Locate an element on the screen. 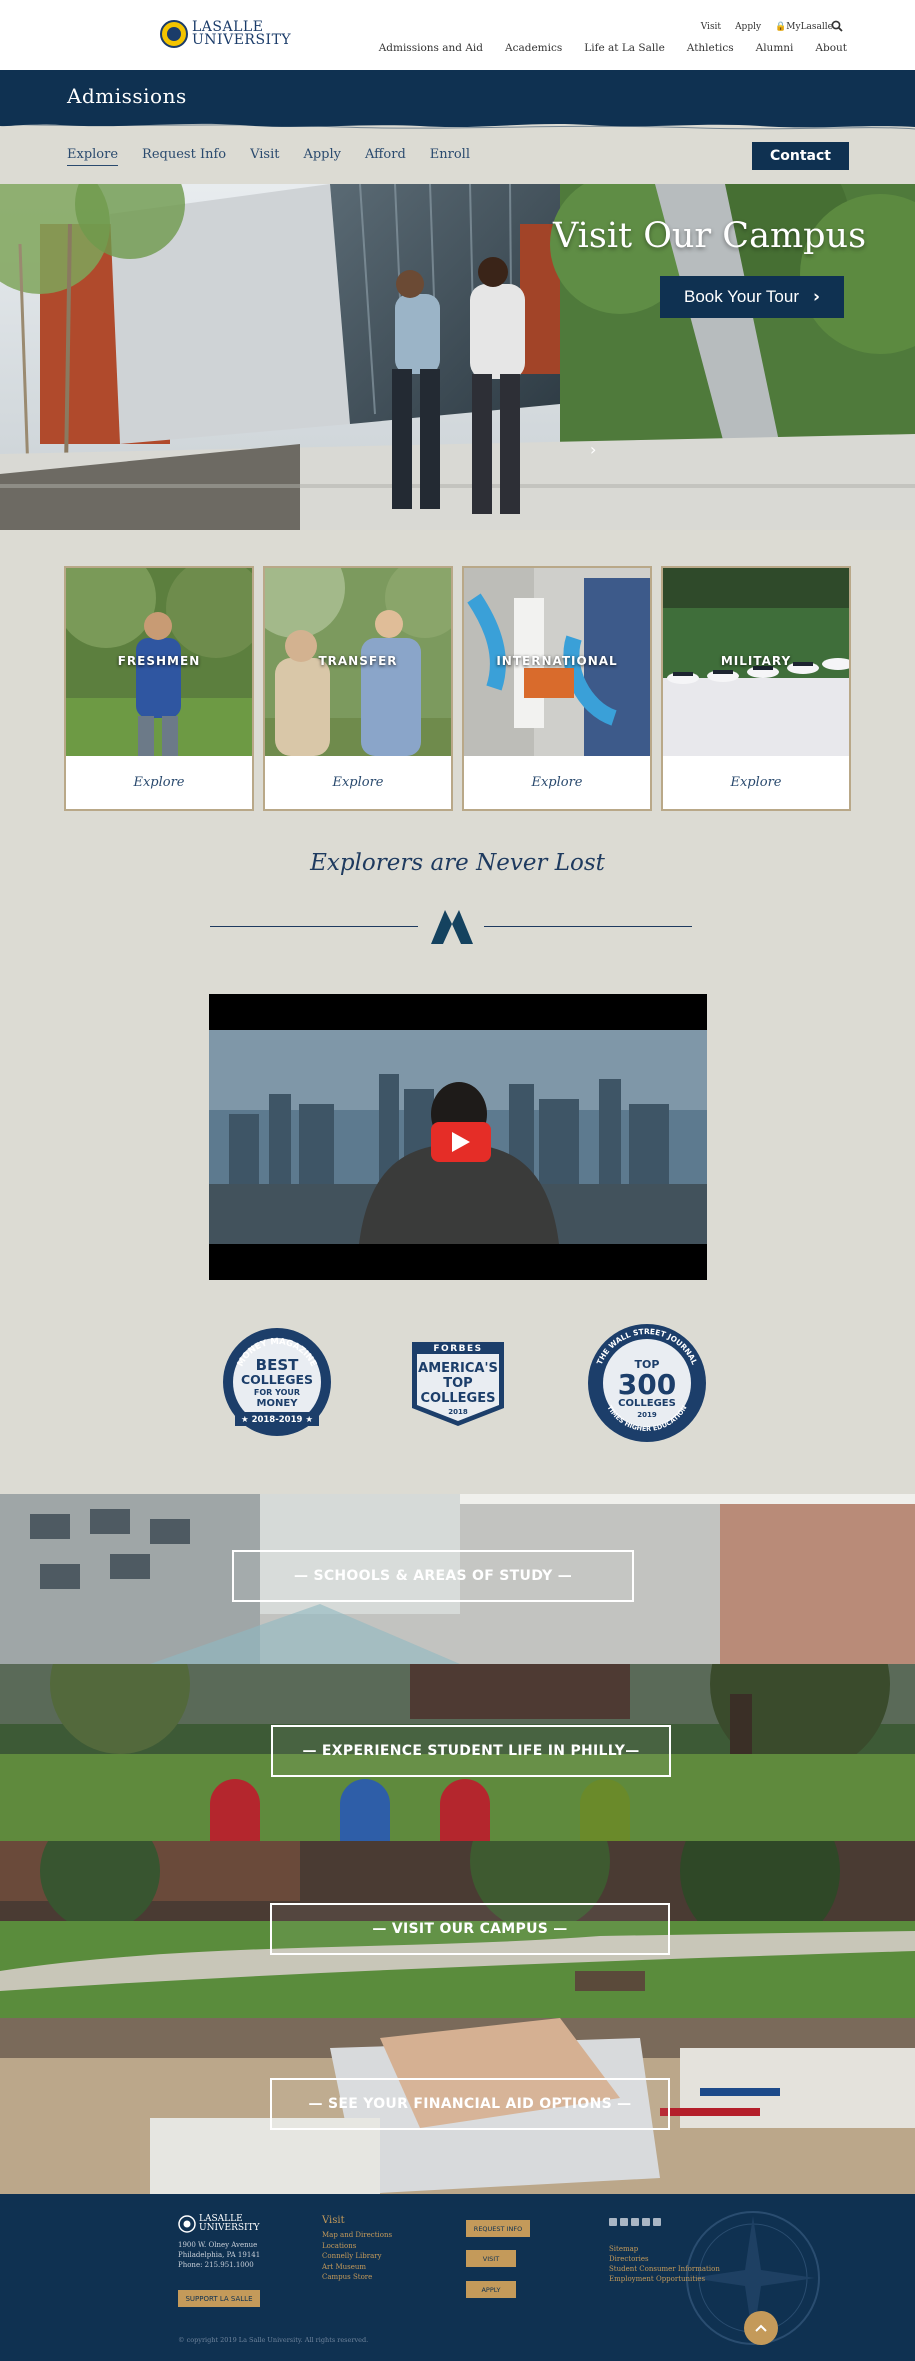  svg-text: TOP is located at coordinates (457, 1383).